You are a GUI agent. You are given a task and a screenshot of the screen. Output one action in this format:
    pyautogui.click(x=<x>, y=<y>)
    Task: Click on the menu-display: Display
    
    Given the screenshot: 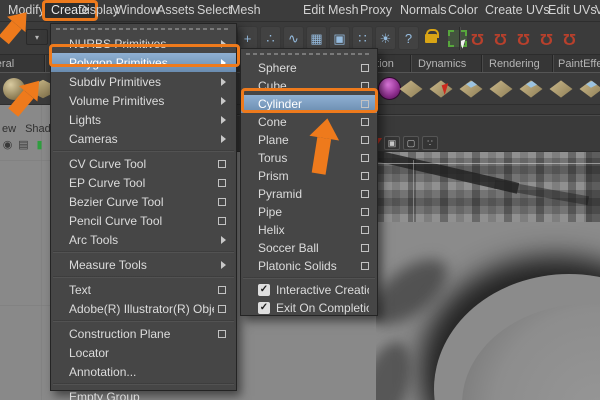 What is the action you would take?
    pyautogui.click(x=98, y=10)
    